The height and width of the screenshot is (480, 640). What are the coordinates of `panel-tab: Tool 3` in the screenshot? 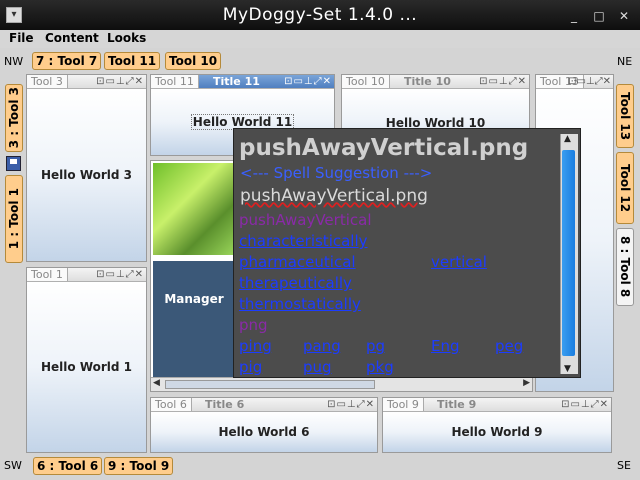 It's located at (47, 81).